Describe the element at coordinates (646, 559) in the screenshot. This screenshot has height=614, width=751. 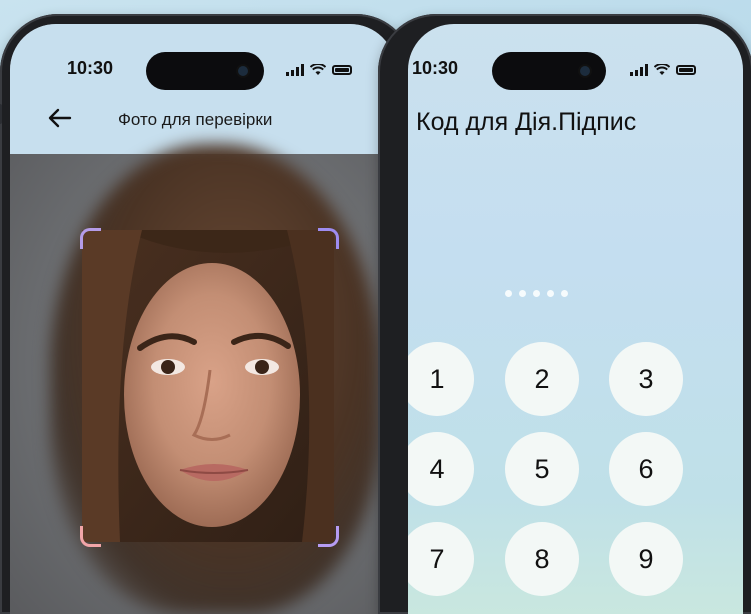
I see `key-9: 9` at that location.